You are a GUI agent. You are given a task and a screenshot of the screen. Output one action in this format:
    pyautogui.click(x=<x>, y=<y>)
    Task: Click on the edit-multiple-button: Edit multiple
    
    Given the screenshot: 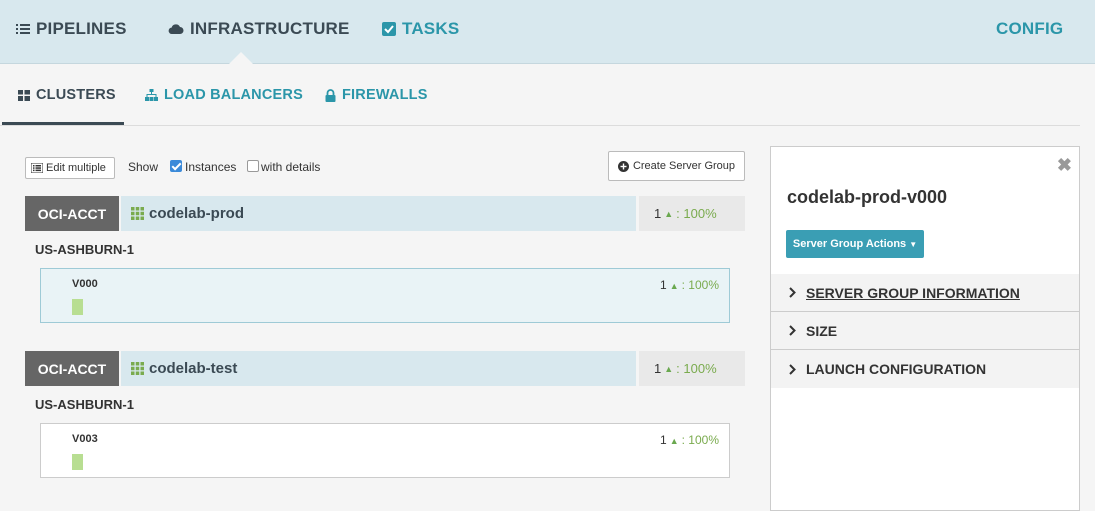 What is the action you would take?
    pyautogui.click(x=70, y=168)
    